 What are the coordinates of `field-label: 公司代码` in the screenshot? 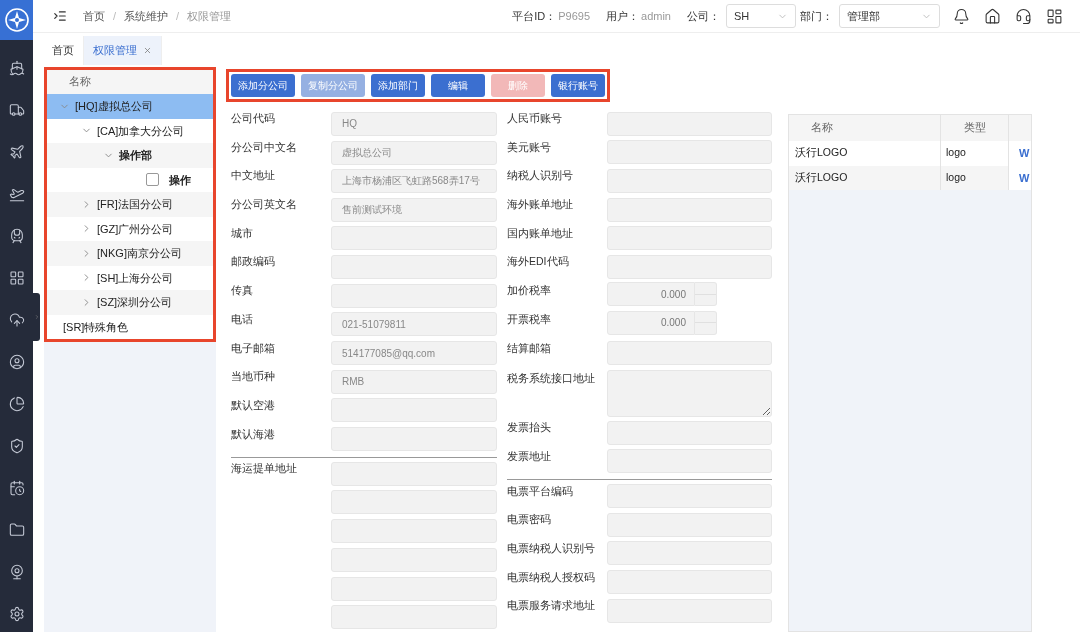 It's located at (253, 118).